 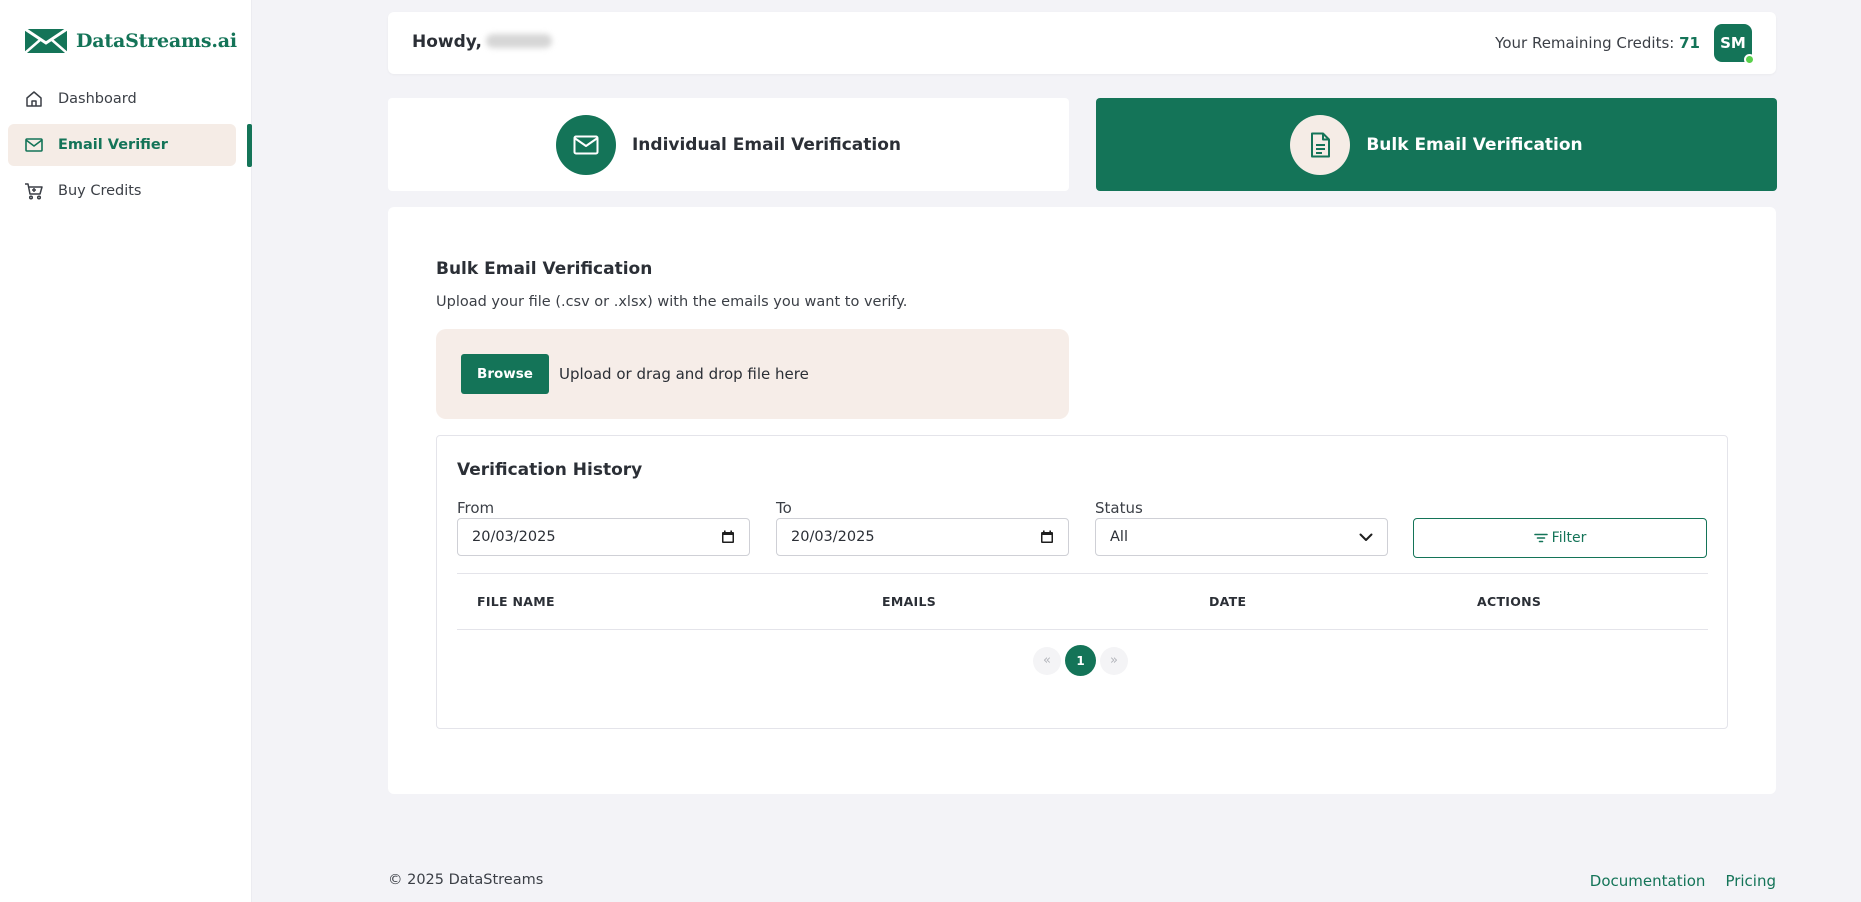 I want to click on sidebar-item-label: Email Verifier, so click(x=113, y=145).